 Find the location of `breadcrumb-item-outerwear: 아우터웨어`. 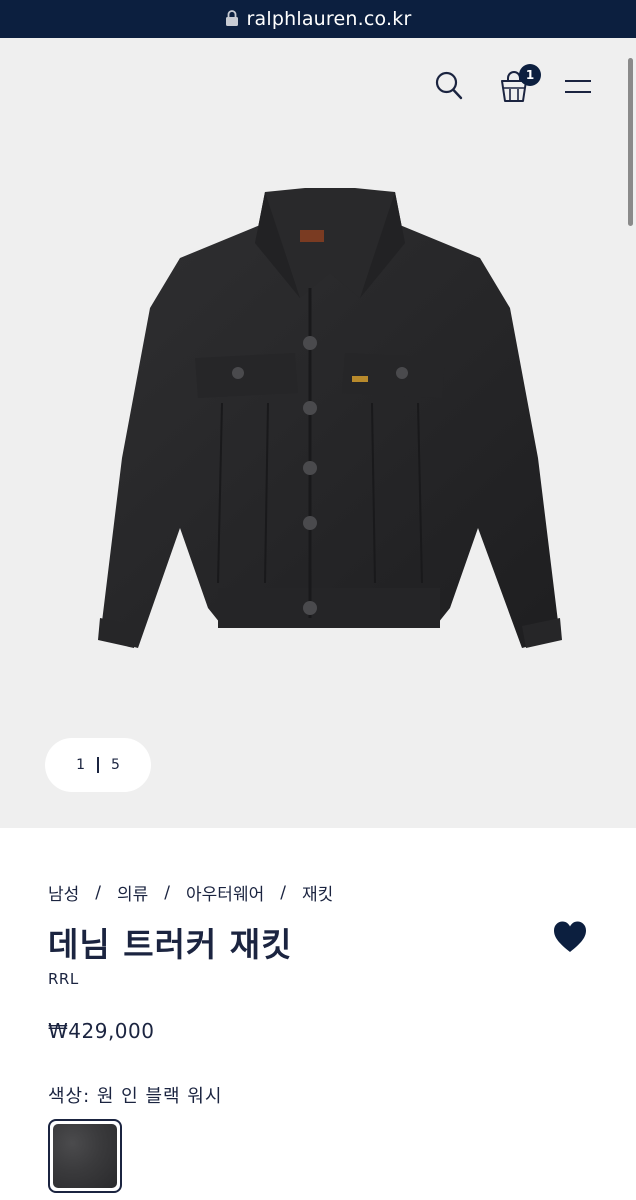

breadcrumb-item-outerwear: 아우터웨어 is located at coordinates (225, 892).